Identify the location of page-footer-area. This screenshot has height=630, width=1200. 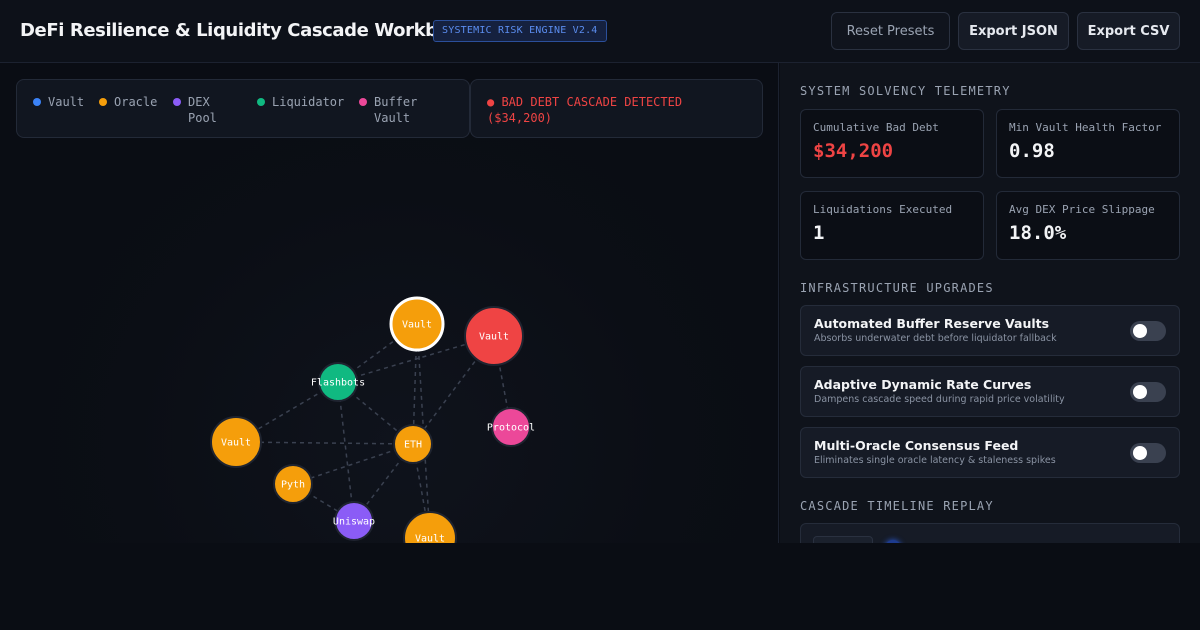
(600, 586).